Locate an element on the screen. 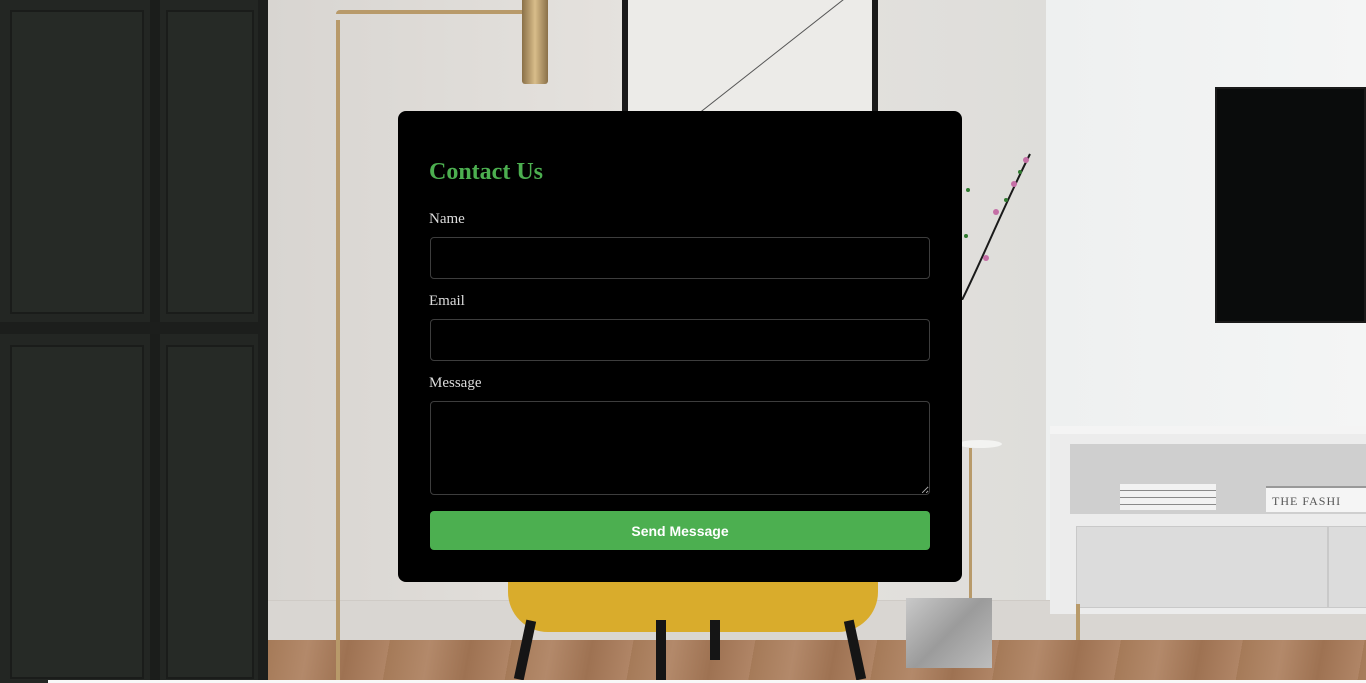 The width and height of the screenshot is (1366, 683). side-table-leg is located at coordinates (970, 528).